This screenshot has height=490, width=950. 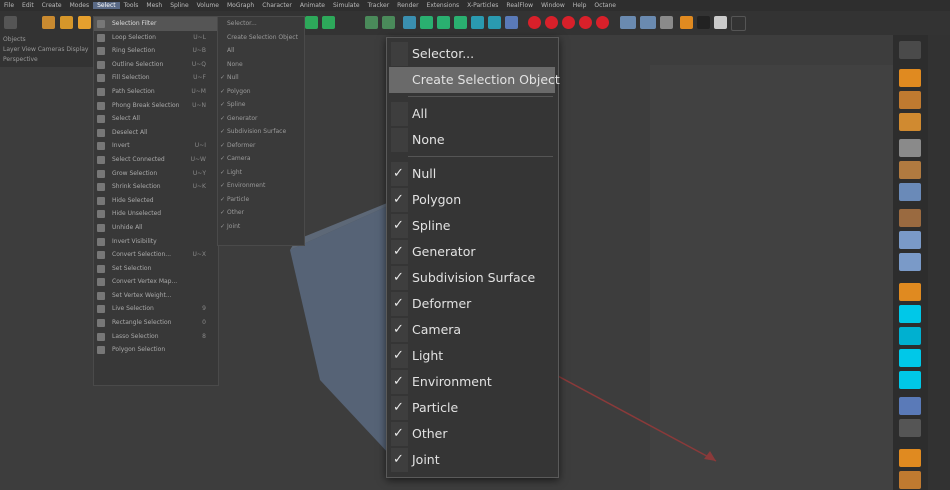 What do you see at coordinates (472, 356) in the screenshot?
I see `filter-light: ✓ Light` at bounding box center [472, 356].